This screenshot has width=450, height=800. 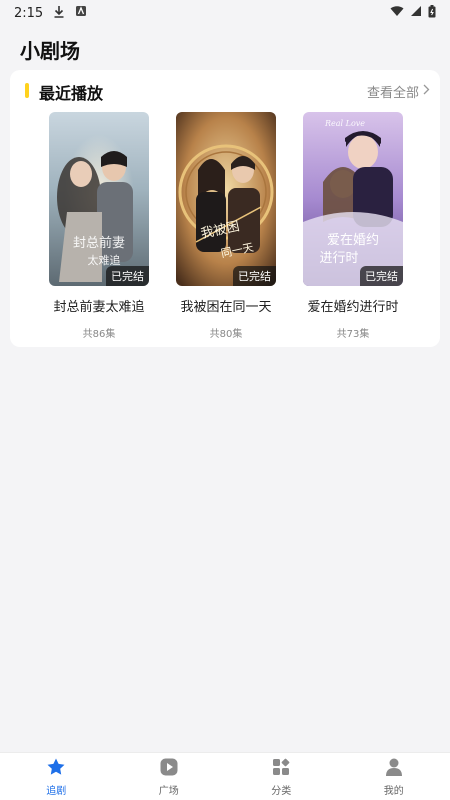 I want to click on tab-mine: 我的, so click(x=394, y=776).